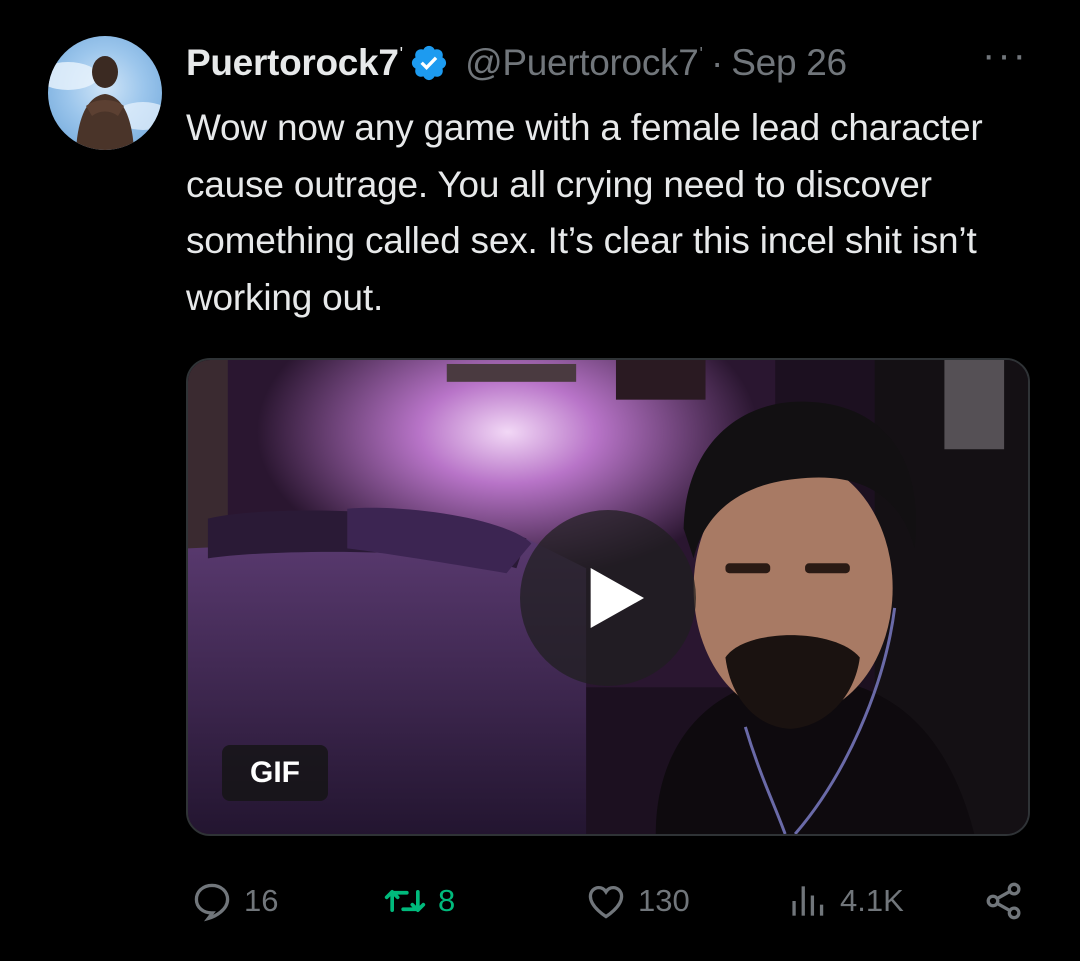  What do you see at coordinates (401, 54) in the screenshot?
I see `display-name-suffix: '` at bounding box center [401, 54].